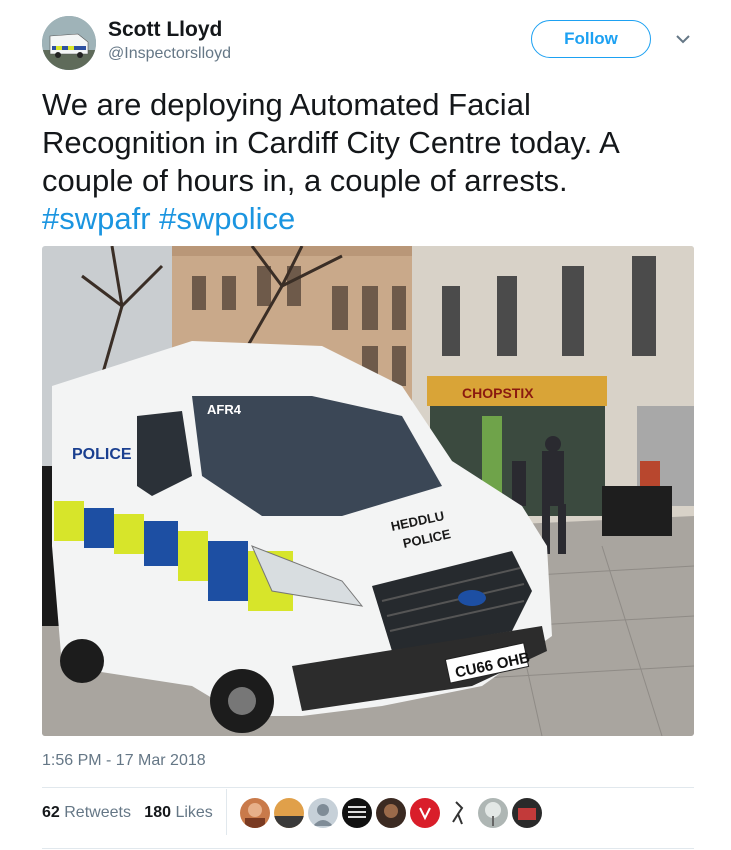  I want to click on van-roof-label: AFR4, so click(224, 409).